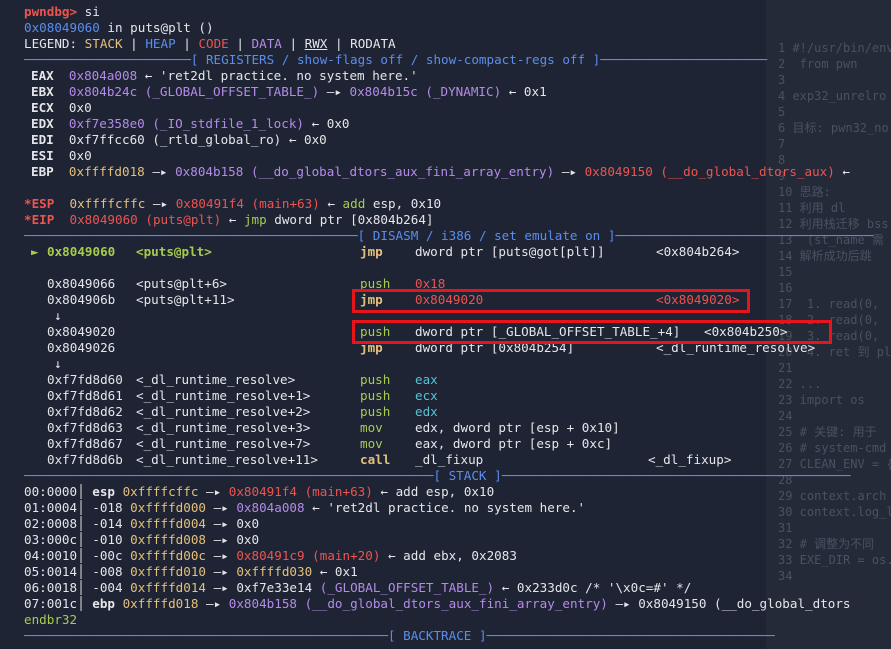 This screenshot has width=891, height=649. Describe the element at coordinates (551, 301) in the screenshot. I see `highlight-box-jmp` at that location.